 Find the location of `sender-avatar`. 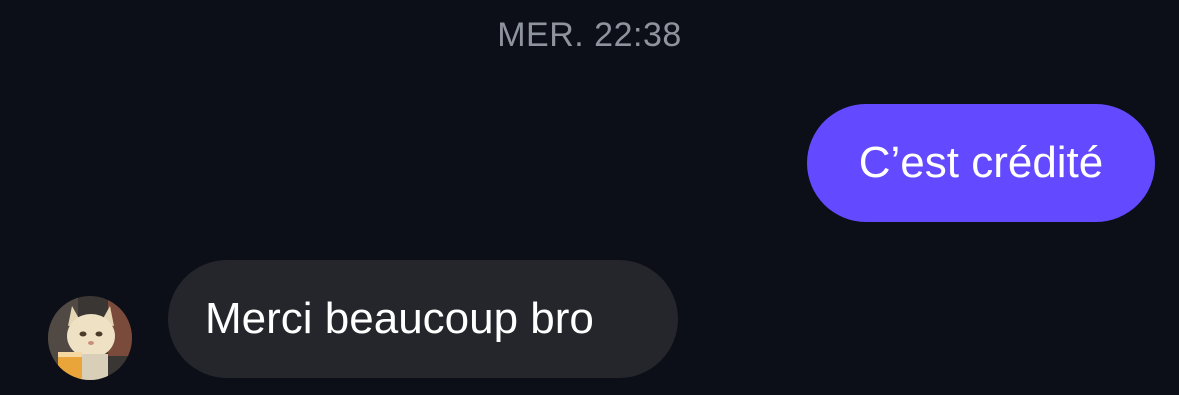

sender-avatar is located at coordinates (90, 338).